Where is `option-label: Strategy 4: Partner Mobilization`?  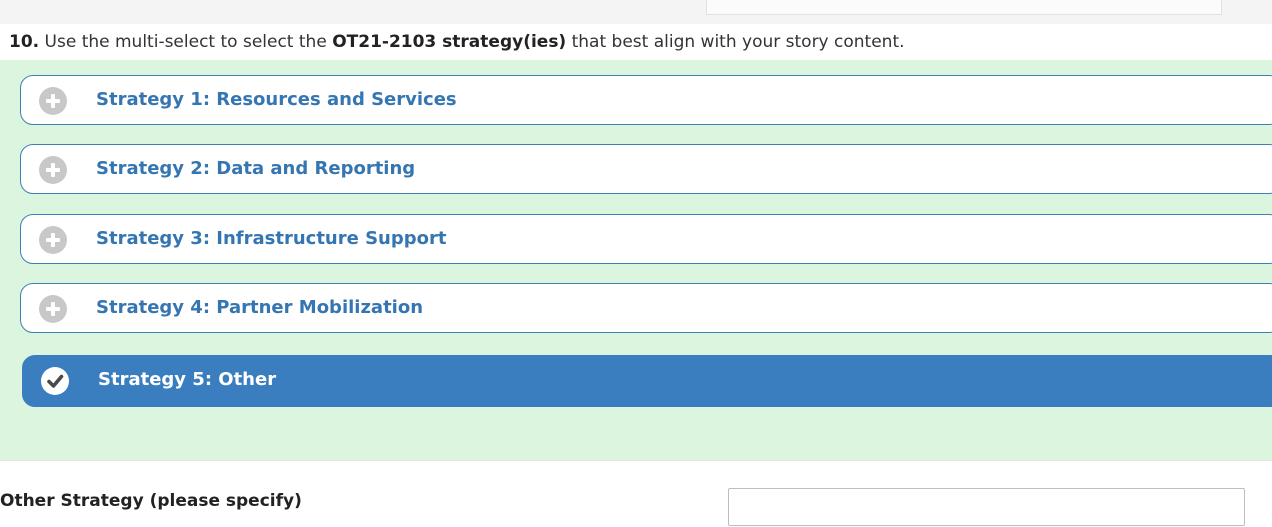 option-label: Strategy 4: Partner Mobilization is located at coordinates (260, 307).